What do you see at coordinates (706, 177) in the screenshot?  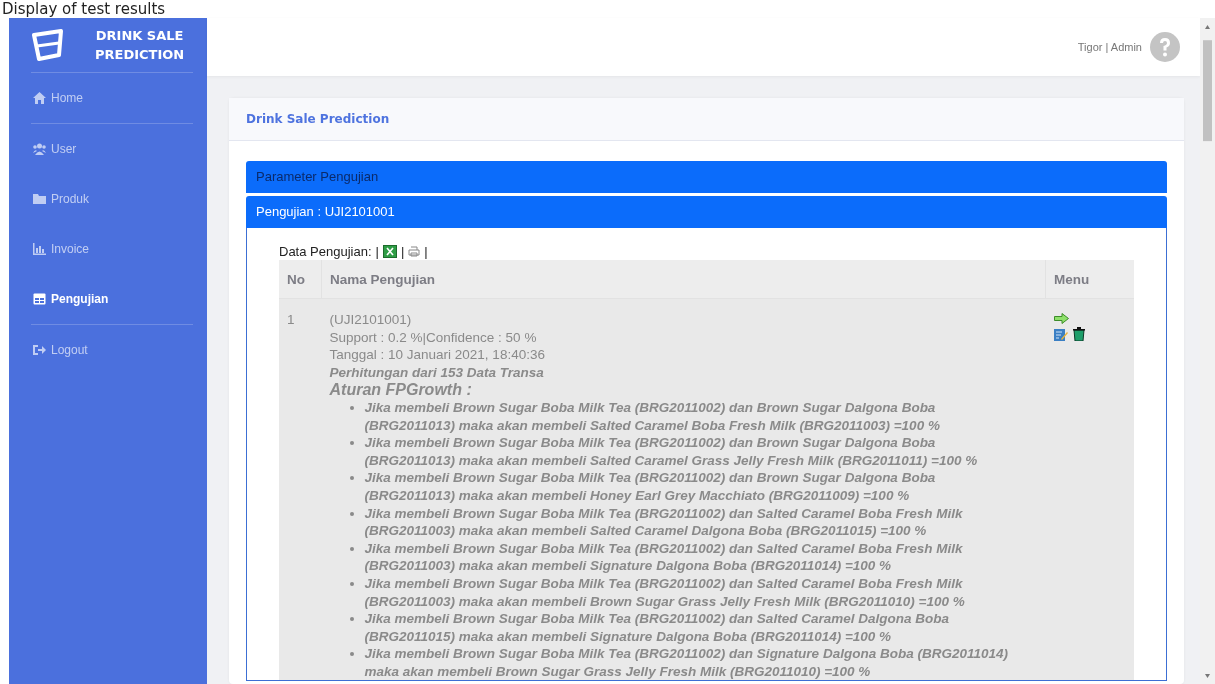 I see `panel-header: Parameter Pengujian` at bounding box center [706, 177].